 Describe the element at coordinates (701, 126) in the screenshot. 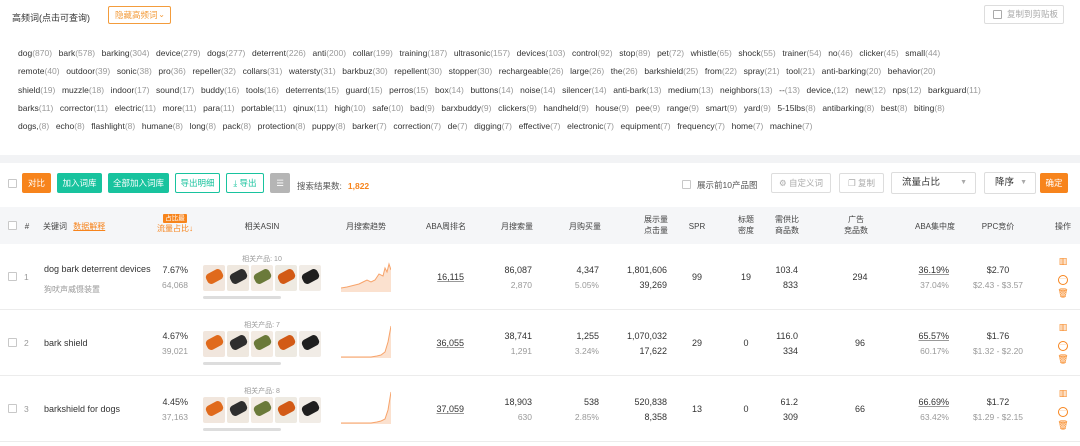

I see `keyword-chip: frequency(7)` at that location.